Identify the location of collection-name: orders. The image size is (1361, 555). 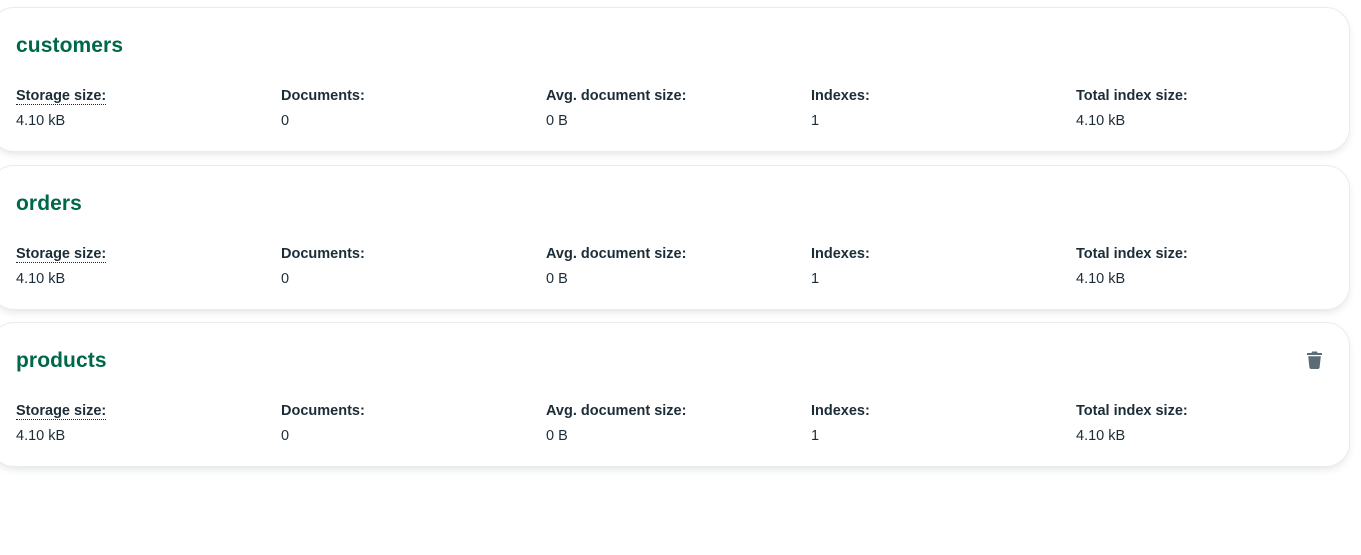
(49, 204).